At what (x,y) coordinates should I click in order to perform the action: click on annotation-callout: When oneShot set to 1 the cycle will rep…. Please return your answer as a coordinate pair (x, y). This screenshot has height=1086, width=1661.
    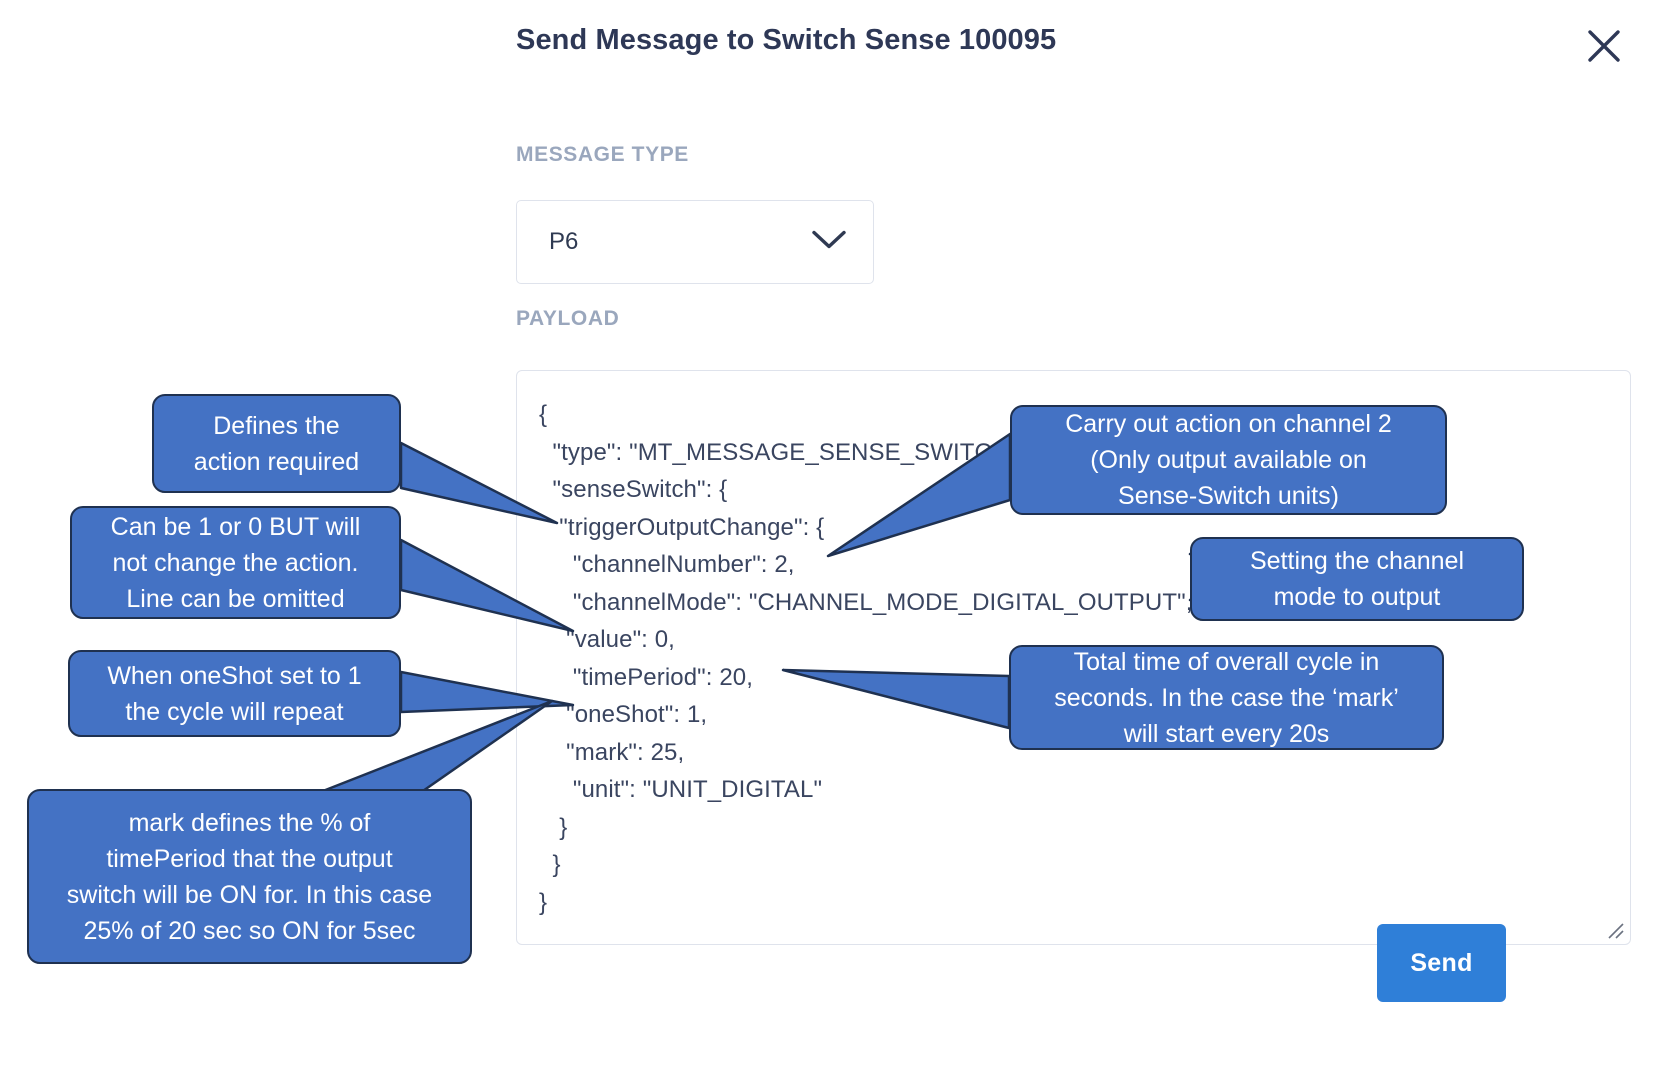
    Looking at the image, I should click on (234, 693).